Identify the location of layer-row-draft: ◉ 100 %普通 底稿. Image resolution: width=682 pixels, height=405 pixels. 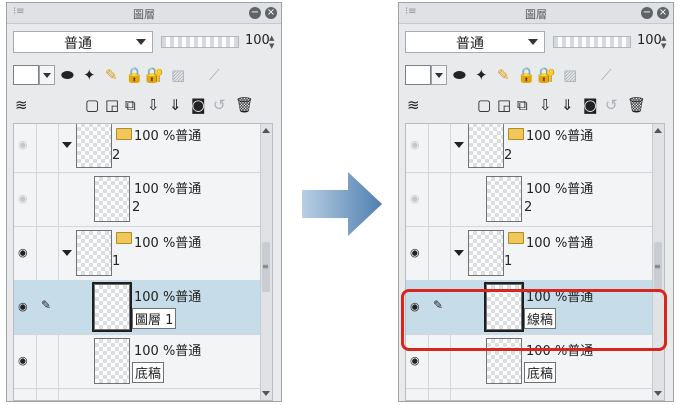
(137, 361).